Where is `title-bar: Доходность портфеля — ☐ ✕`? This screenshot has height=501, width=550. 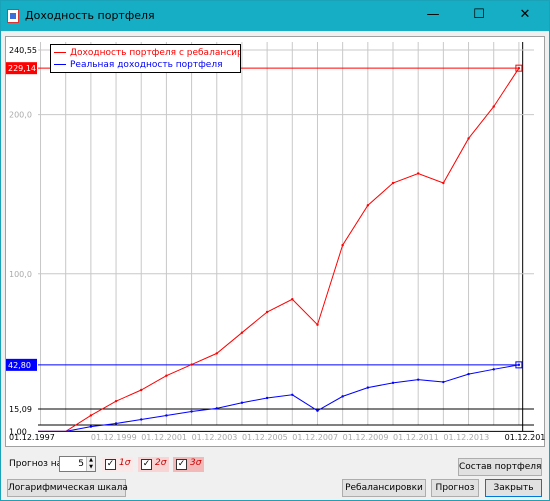
title-bar: Доходность портфеля — ☐ ✕ is located at coordinates (275, 16).